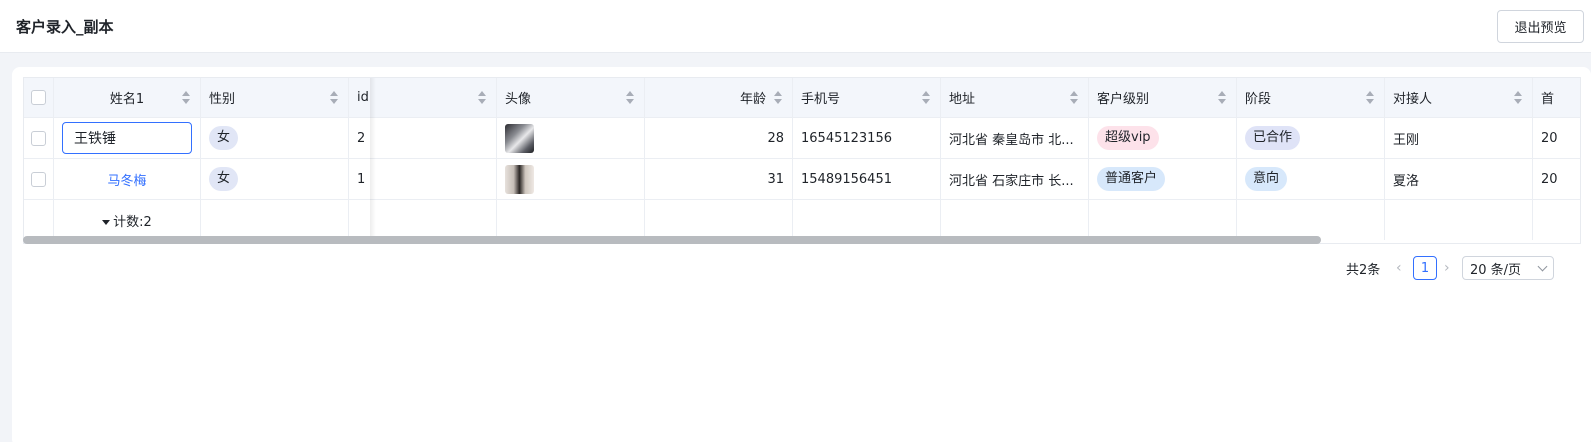  Describe the element at coordinates (1273, 138) in the screenshot. I see `stage-tag: 已合作` at that location.